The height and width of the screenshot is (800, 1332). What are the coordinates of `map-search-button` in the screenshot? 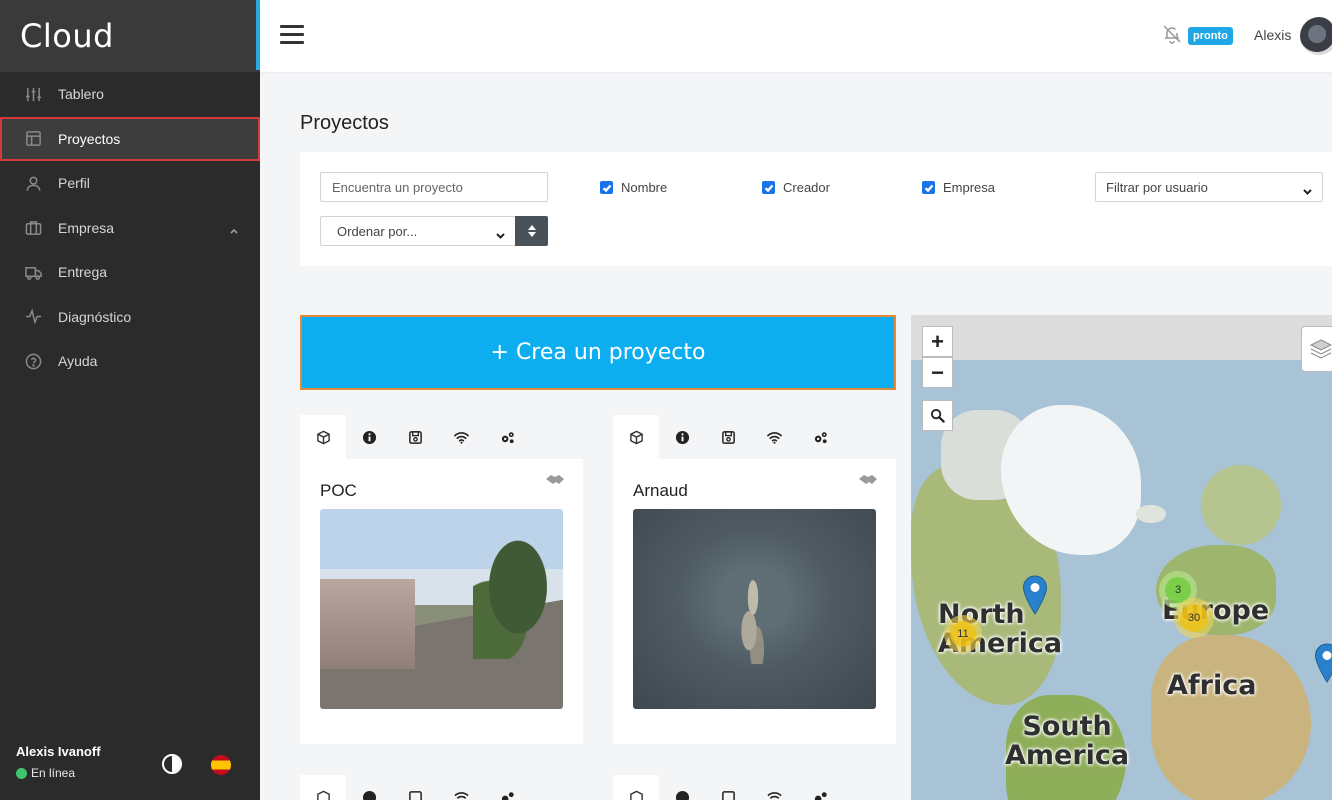 It's located at (937, 415).